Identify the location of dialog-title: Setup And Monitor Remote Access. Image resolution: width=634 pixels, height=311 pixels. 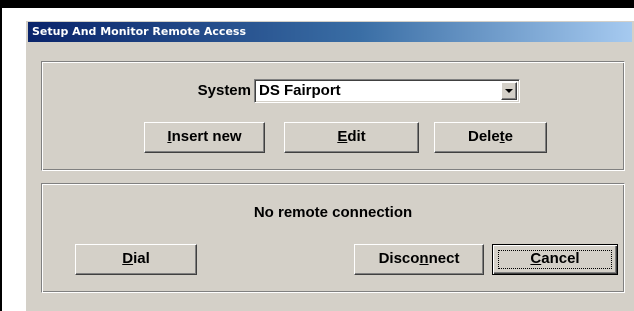
(139, 31).